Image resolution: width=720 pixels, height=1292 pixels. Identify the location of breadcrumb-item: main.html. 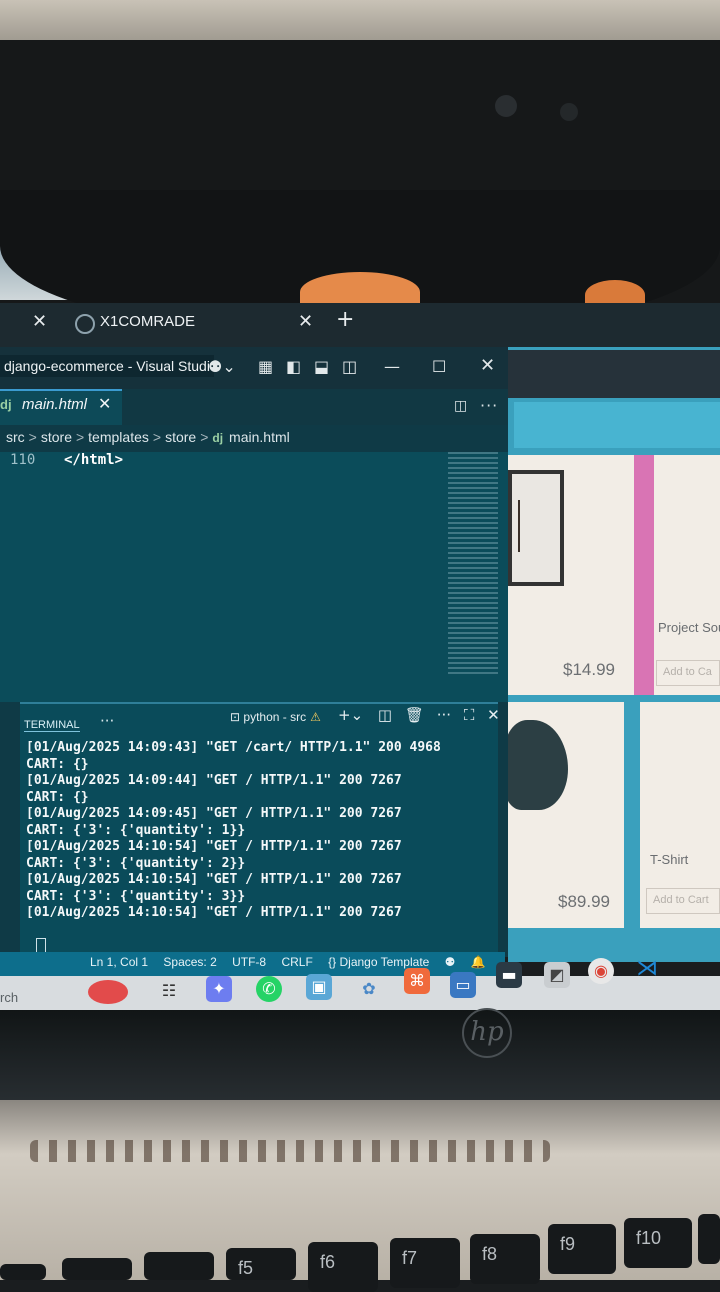
(259, 437).